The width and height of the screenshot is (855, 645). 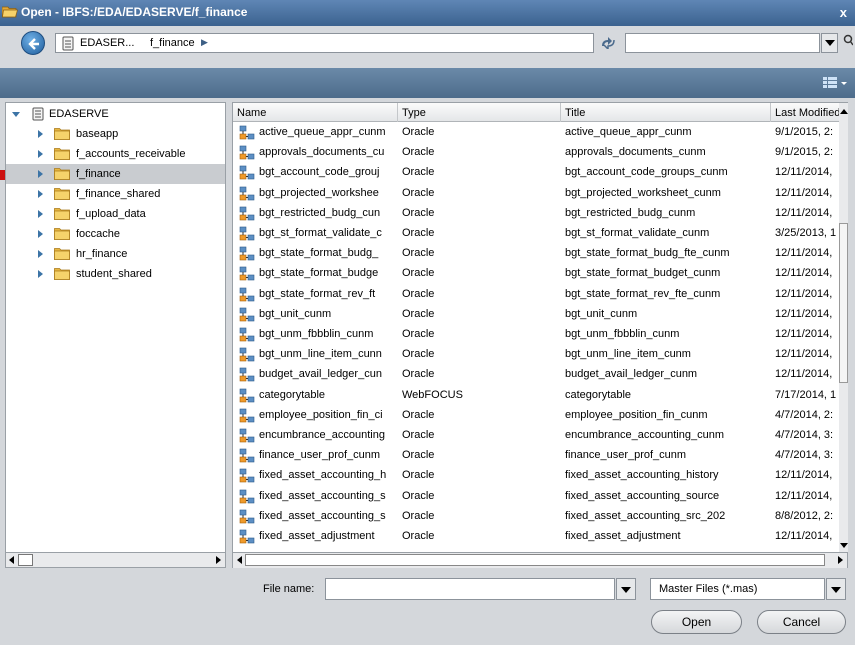 What do you see at coordinates (33, 43) in the screenshot?
I see `back-button` at bounding box center [33, 43].